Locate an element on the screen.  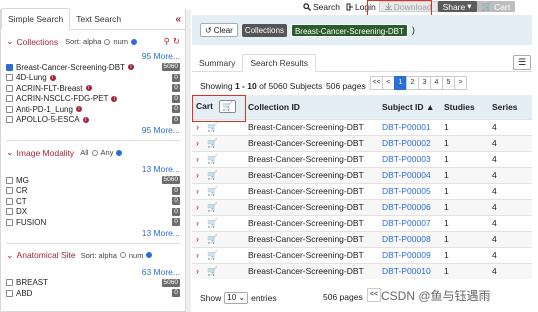
modality-all-radio is located at coordinates (94, 152).